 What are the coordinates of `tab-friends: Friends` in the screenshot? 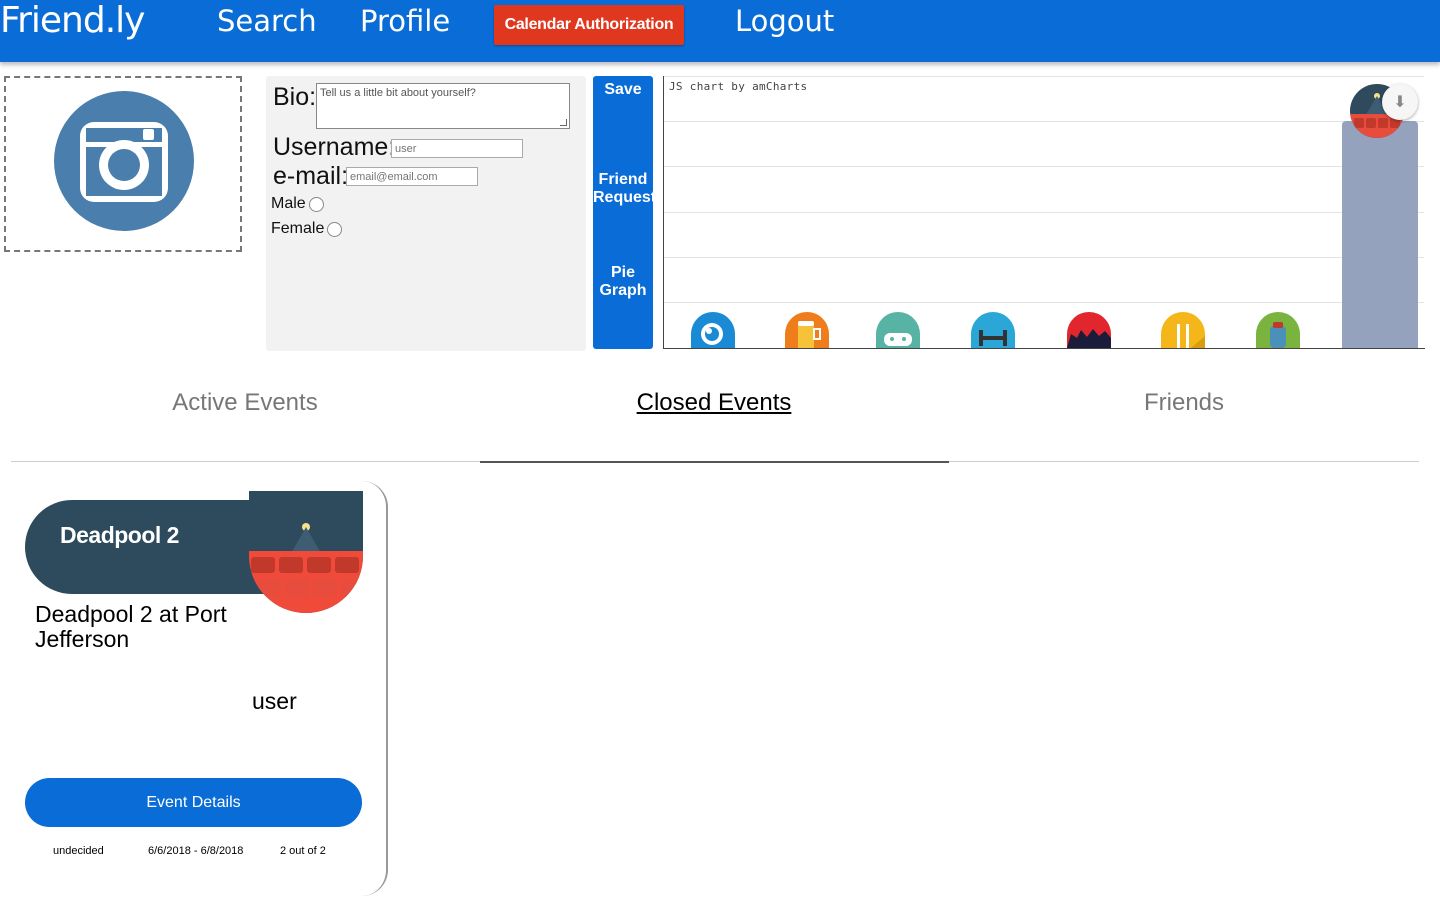 It's located at (1184, 403).